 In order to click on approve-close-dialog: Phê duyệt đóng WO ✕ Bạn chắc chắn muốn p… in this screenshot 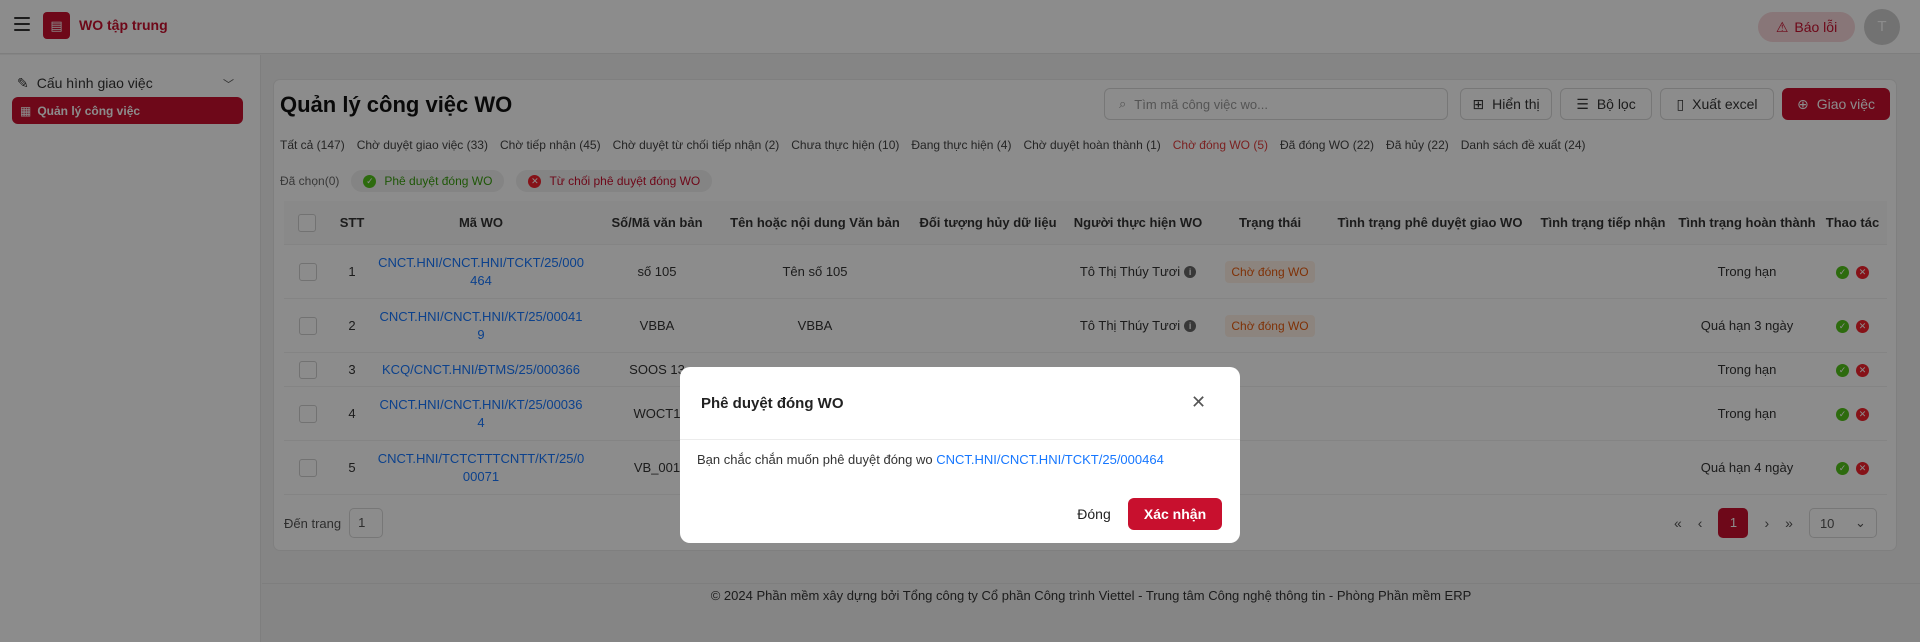, I will do `click(960, 455)`.